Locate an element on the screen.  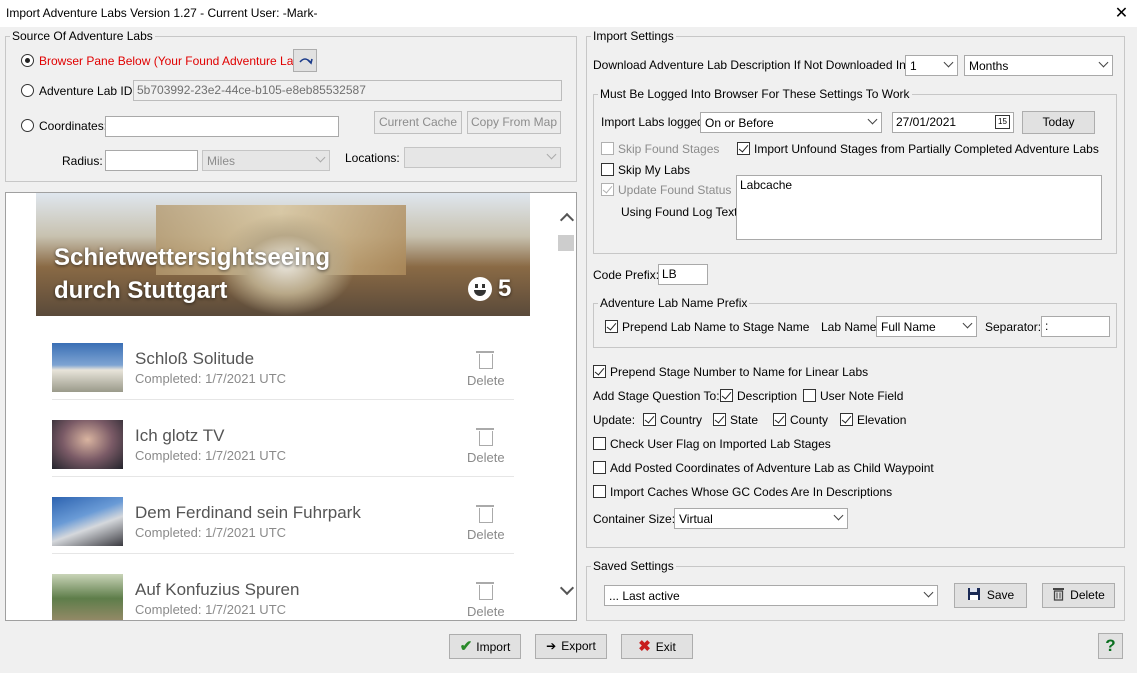
radius-unit-select: Miles is located at coordinates (266, 160).